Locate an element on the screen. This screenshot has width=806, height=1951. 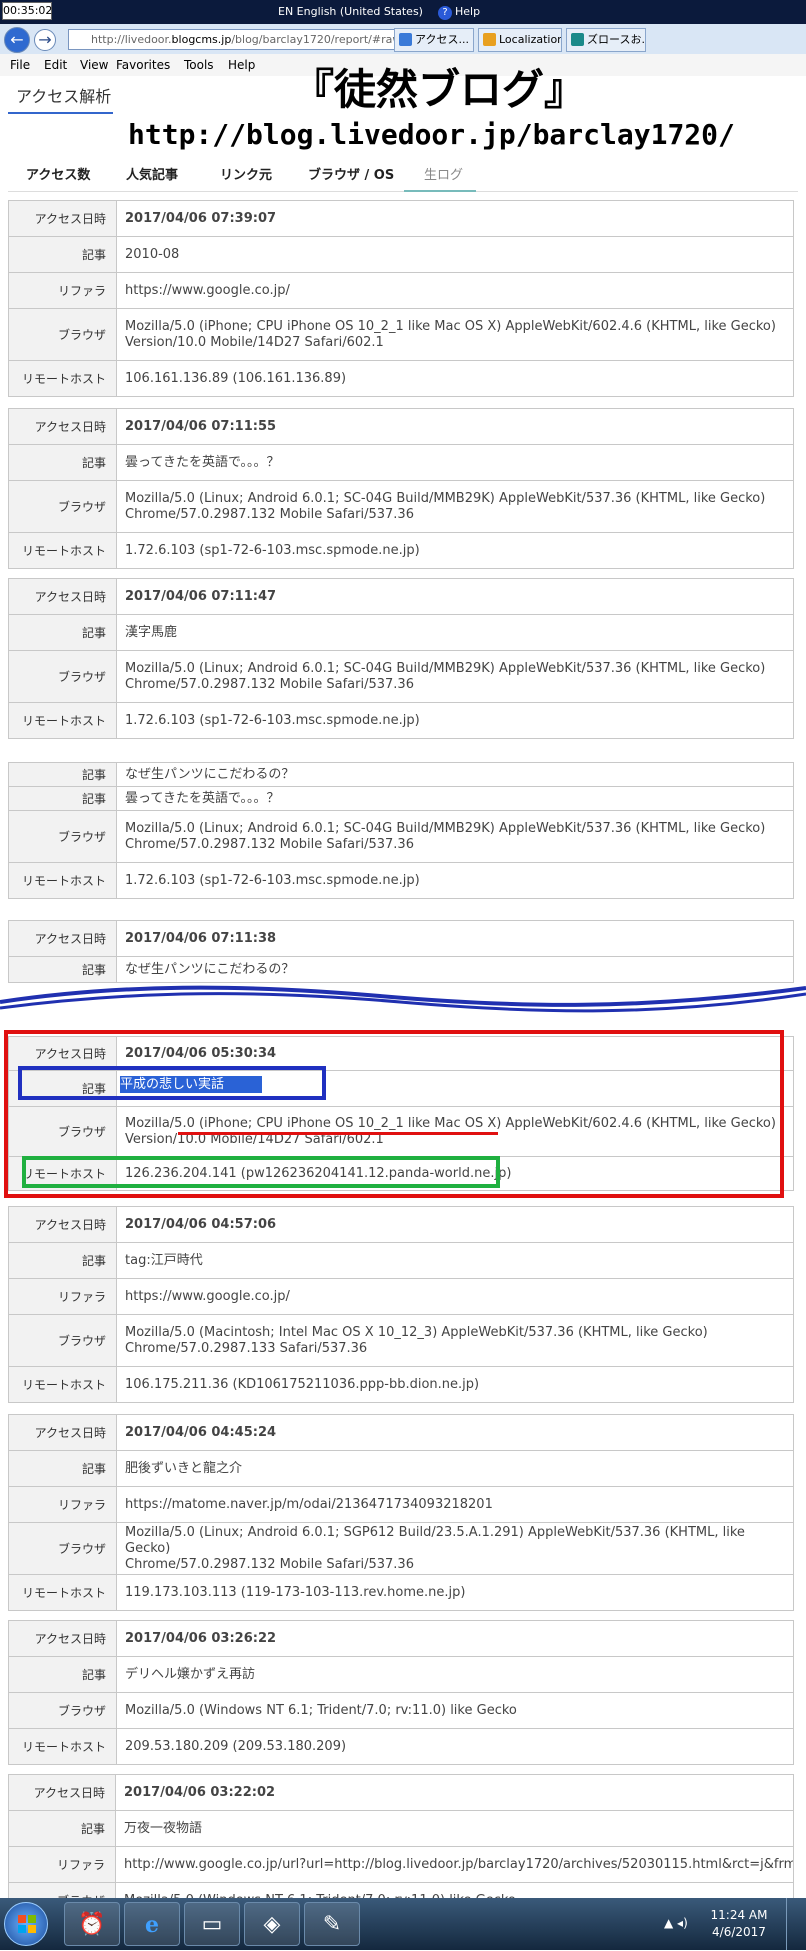
menu-favorites: Favorites is located at coordinates (143, 65).